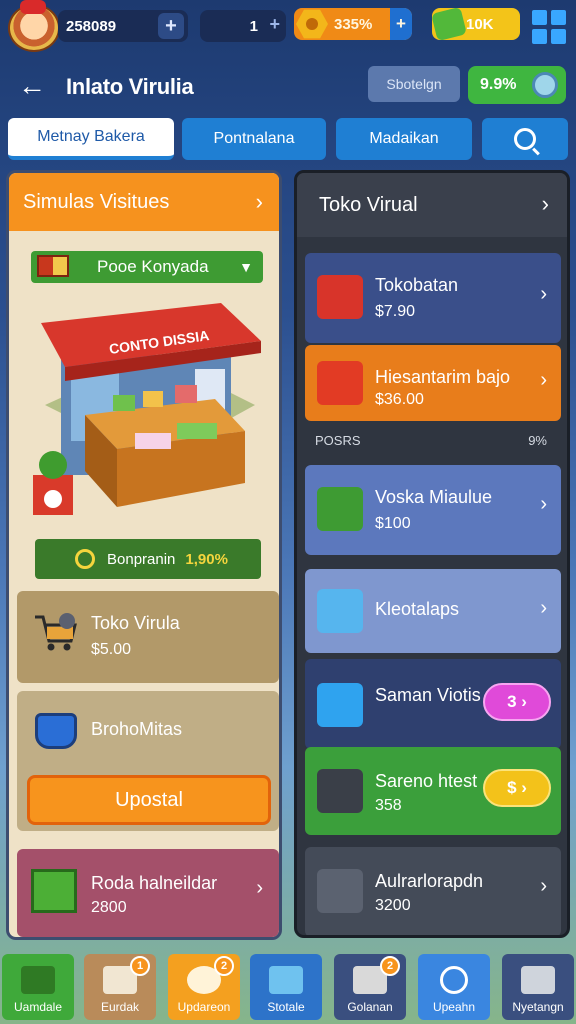 The height and width of the screenshot is (1024, 576). I want to click on store-item: Hiesantarim bajo $36.00 ›, so click(433, 383).